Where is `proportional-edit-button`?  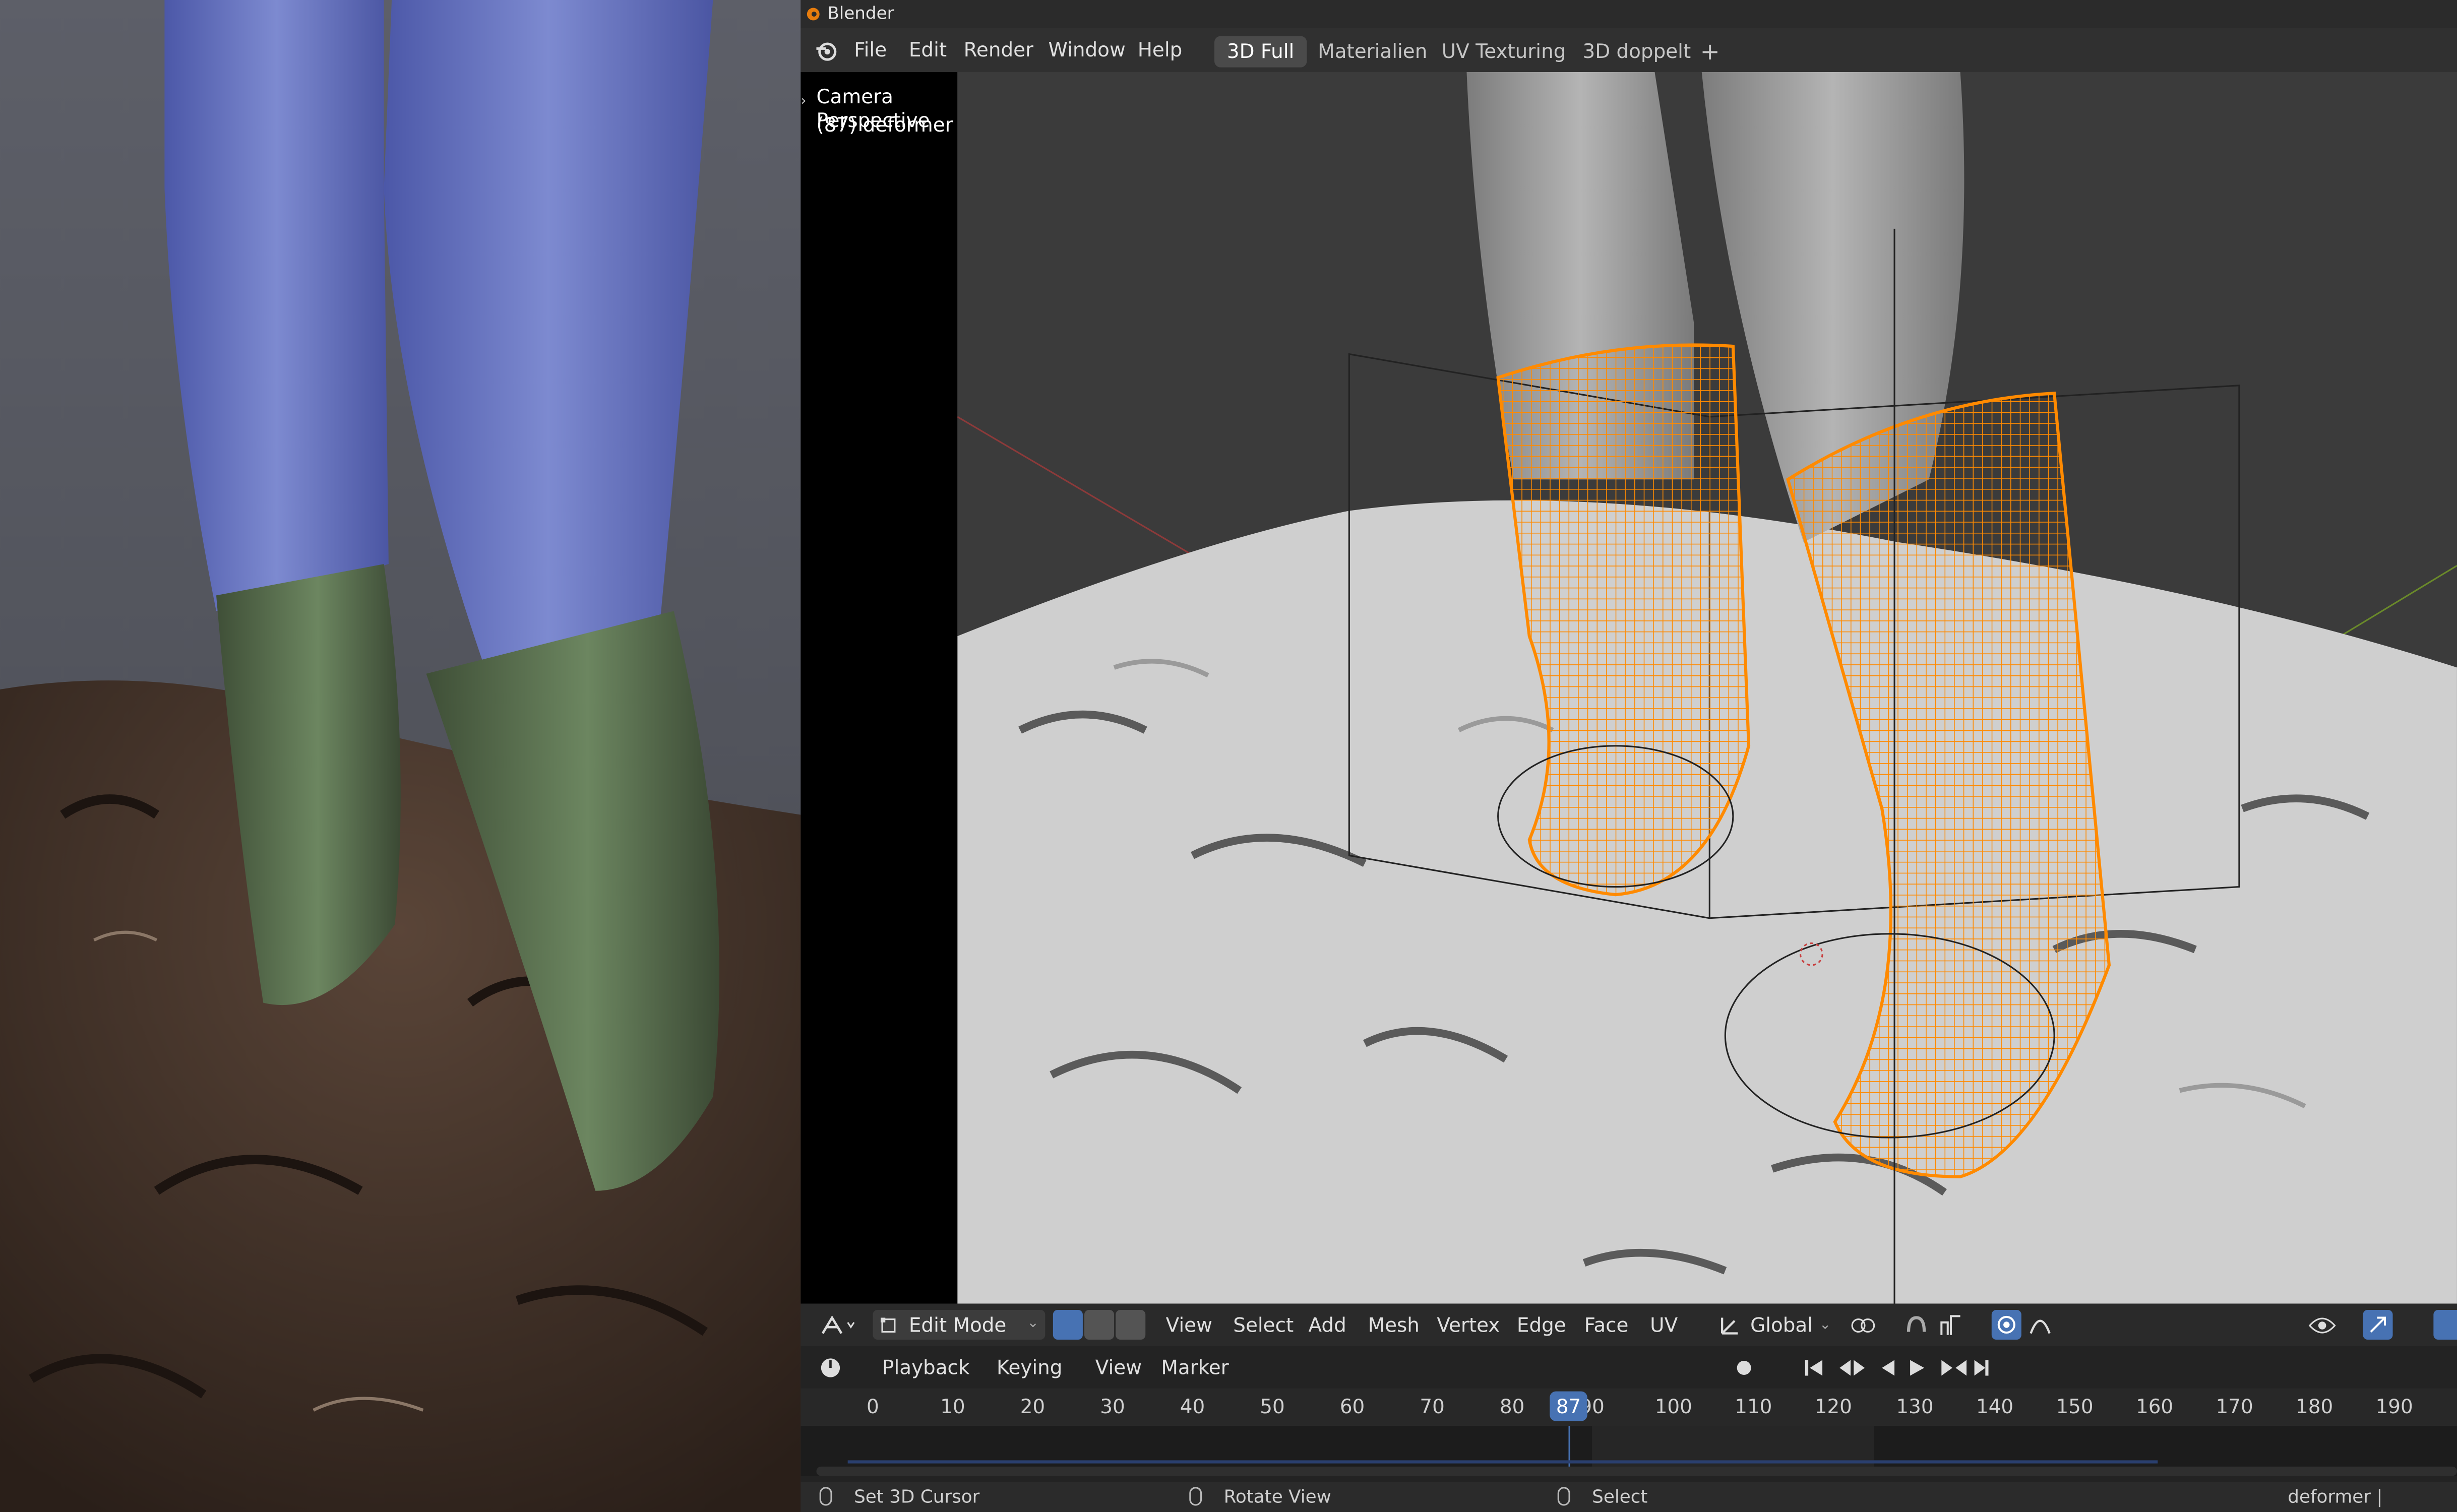
proportional-edit-button is located at coordinates (2006, 1324).